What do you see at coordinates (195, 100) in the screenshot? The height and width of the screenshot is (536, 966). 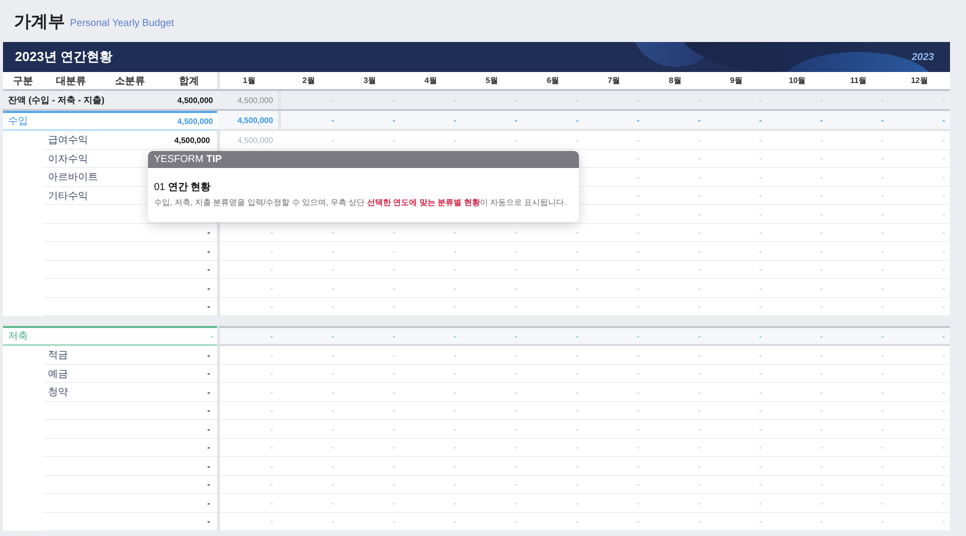 I see `total-cell-text: 4,500,000` at bounding box center [195, 100].